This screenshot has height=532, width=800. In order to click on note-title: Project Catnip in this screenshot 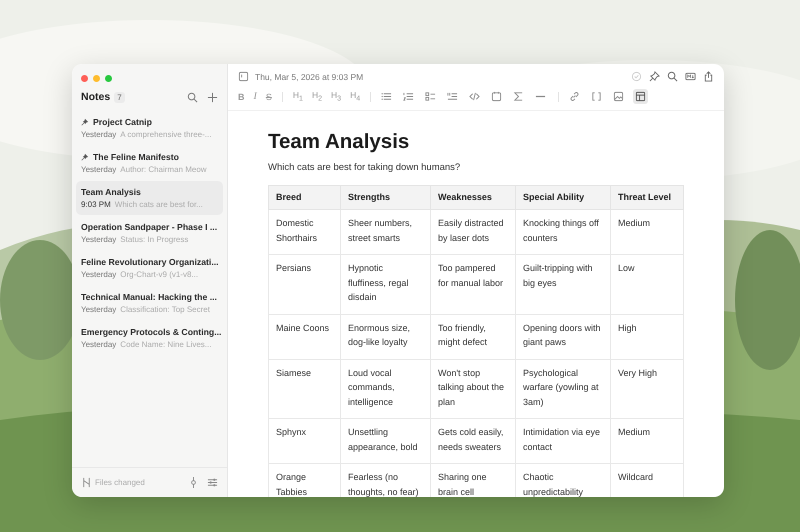, I will do `click(122, 122)`.